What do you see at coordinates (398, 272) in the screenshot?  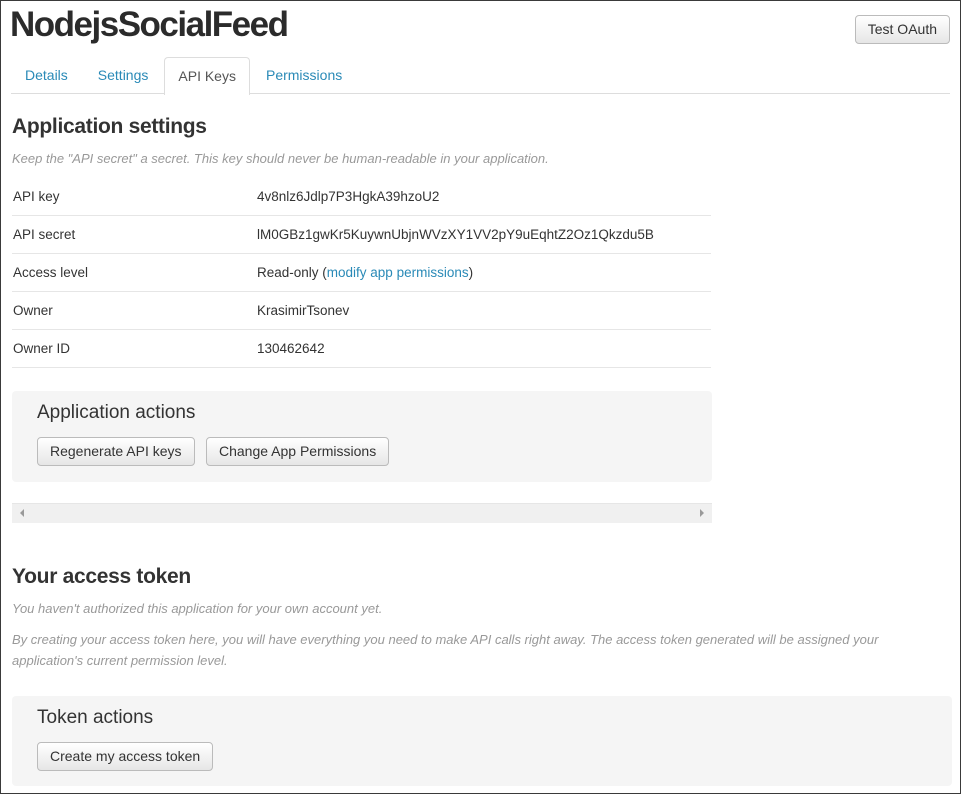 I see `modify-app-permissions-link: modify app permissions` at bounding box center [398, 272].